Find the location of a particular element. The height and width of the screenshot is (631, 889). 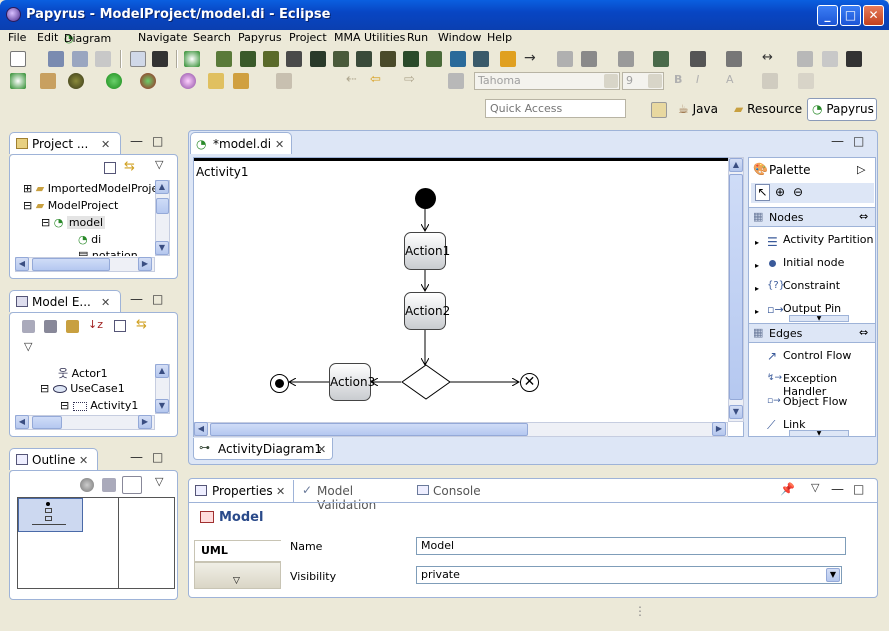

perspective-java: ☕ Java is located at coordinates (702, 109).